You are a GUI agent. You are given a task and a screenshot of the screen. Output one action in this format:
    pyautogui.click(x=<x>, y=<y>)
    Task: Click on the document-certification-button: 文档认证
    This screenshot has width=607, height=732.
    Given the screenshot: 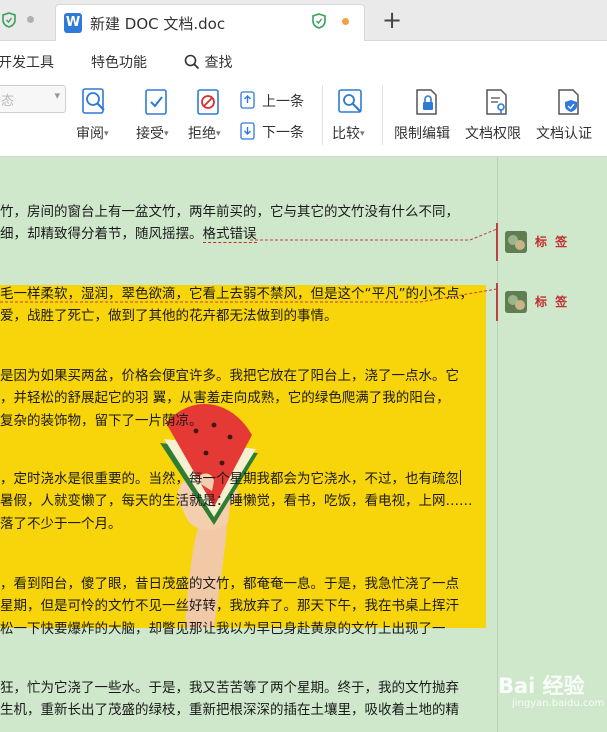 What is the action you would take?
    pyautogui.click(x=567, y=116)
    